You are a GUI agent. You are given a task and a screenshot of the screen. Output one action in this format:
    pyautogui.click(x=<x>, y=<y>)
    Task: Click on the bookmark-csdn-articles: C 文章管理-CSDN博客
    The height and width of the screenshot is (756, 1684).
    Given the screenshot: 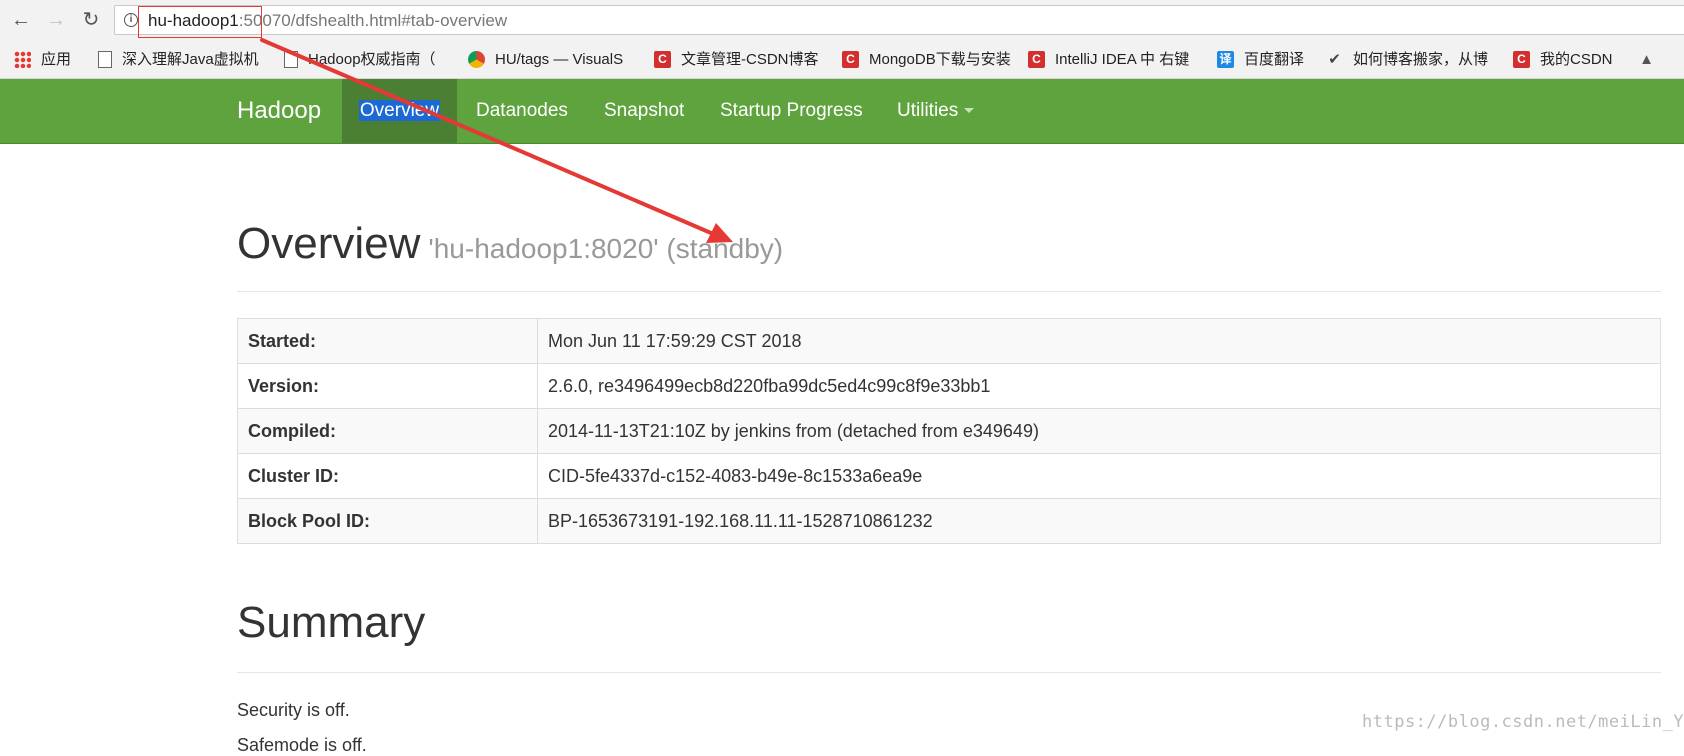 What is the action you would take?
    pyautogui.click(x=740, y=60)
    